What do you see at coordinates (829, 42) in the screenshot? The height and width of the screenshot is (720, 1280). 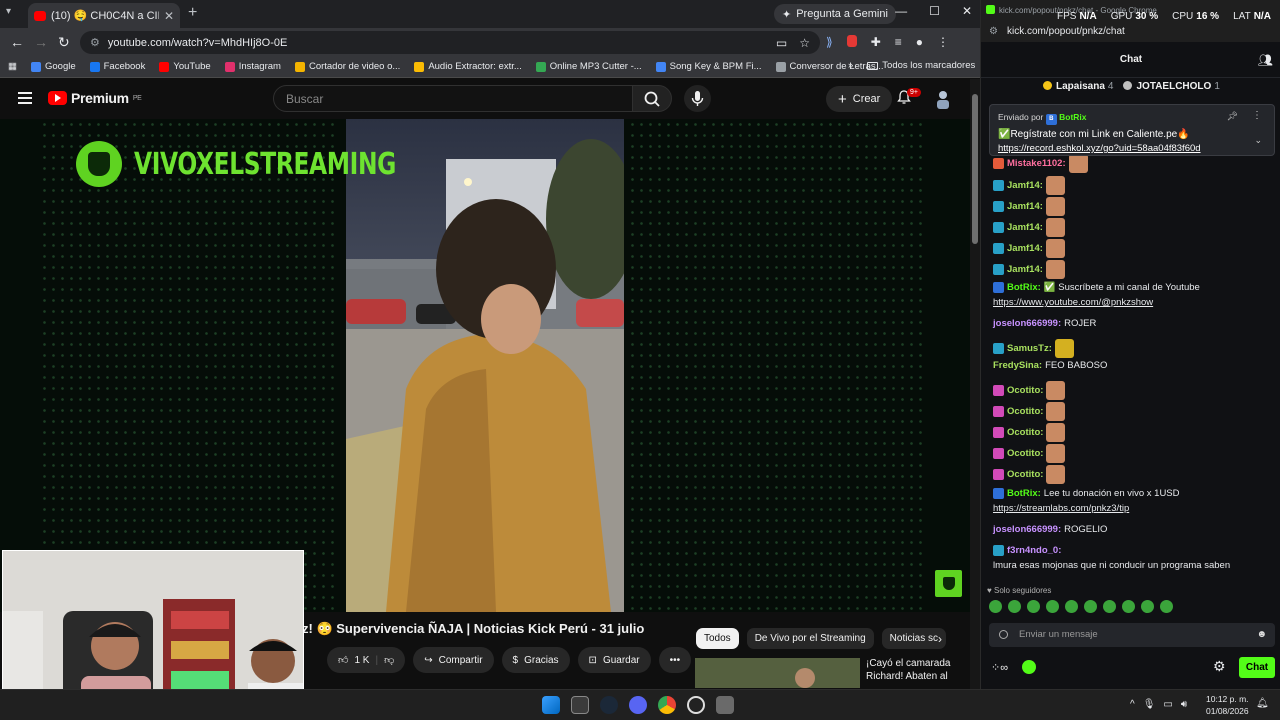 I see `extension-translate-icon: ⟫` at bounding box center [829, 42].